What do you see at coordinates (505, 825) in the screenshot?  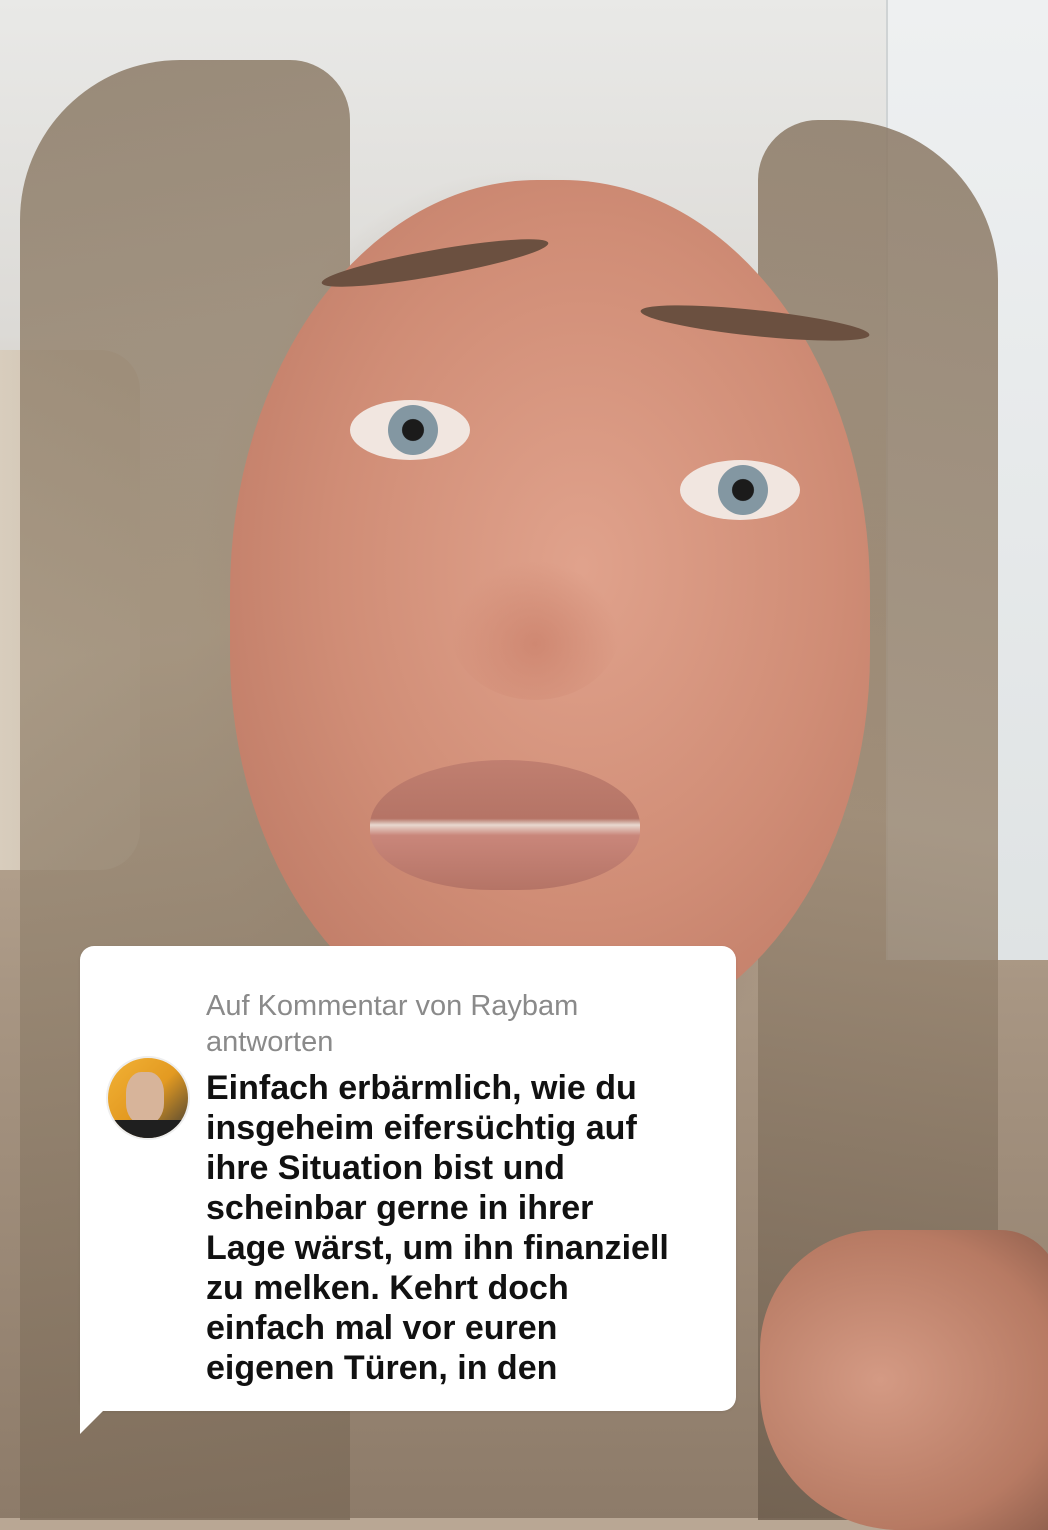 I see `lips` at bounding box center [505, 825].